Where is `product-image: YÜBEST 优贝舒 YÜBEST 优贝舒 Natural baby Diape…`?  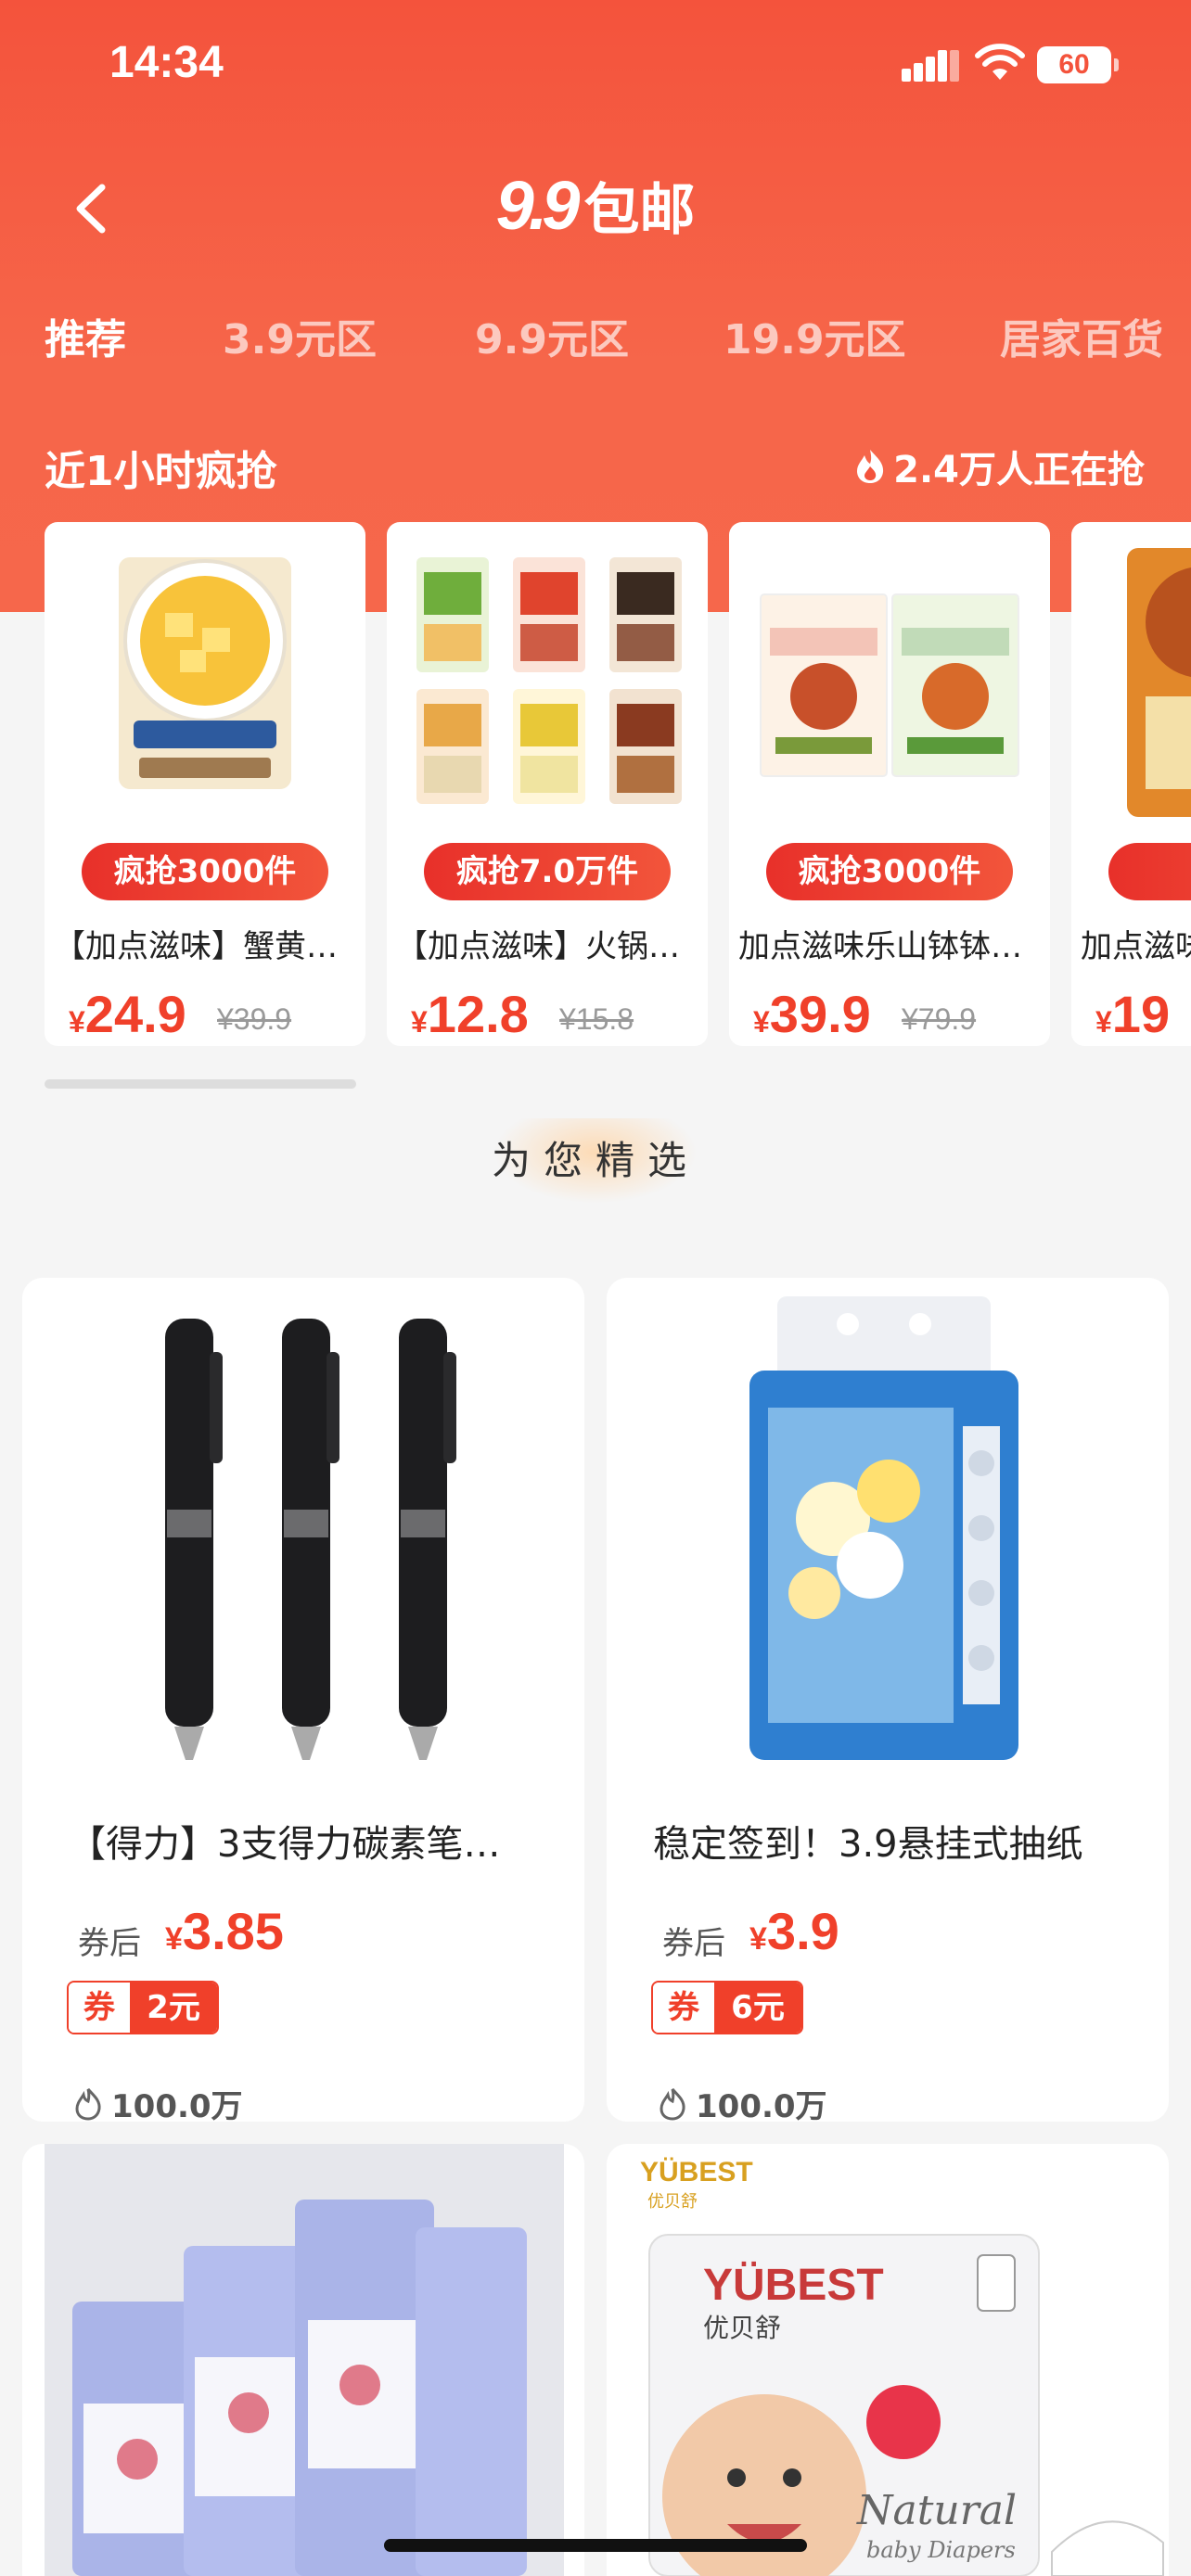 product-image: YÜBEST 优贝舒 YÜBEST 优贝舒 Natural baby Diape… is located at coordinates (902, 2366).